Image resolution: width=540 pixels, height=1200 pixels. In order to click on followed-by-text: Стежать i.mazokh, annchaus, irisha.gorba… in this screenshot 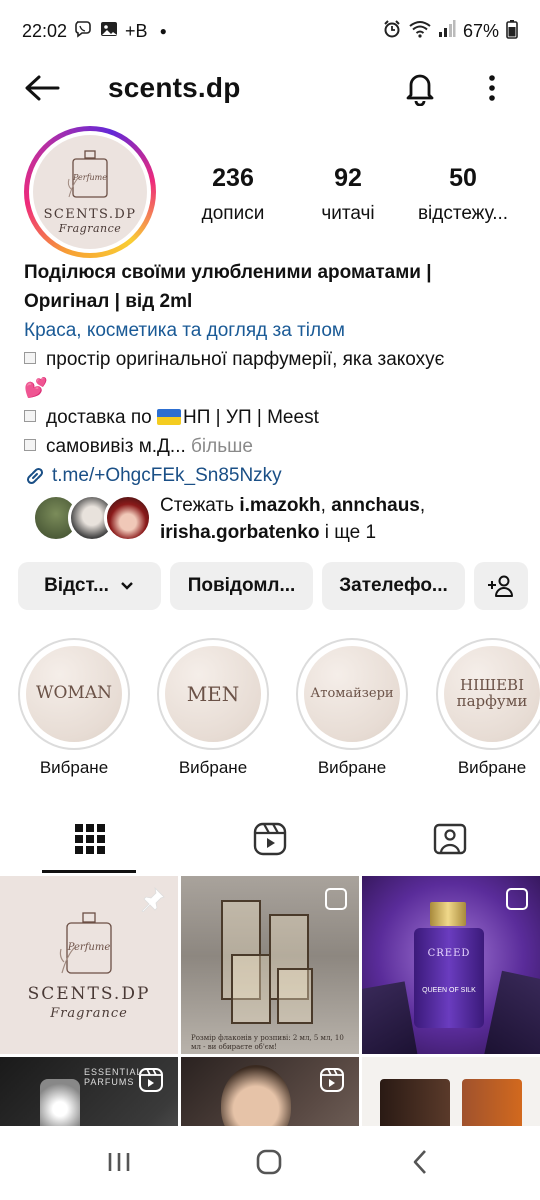, I will do `click(293, 519)`.